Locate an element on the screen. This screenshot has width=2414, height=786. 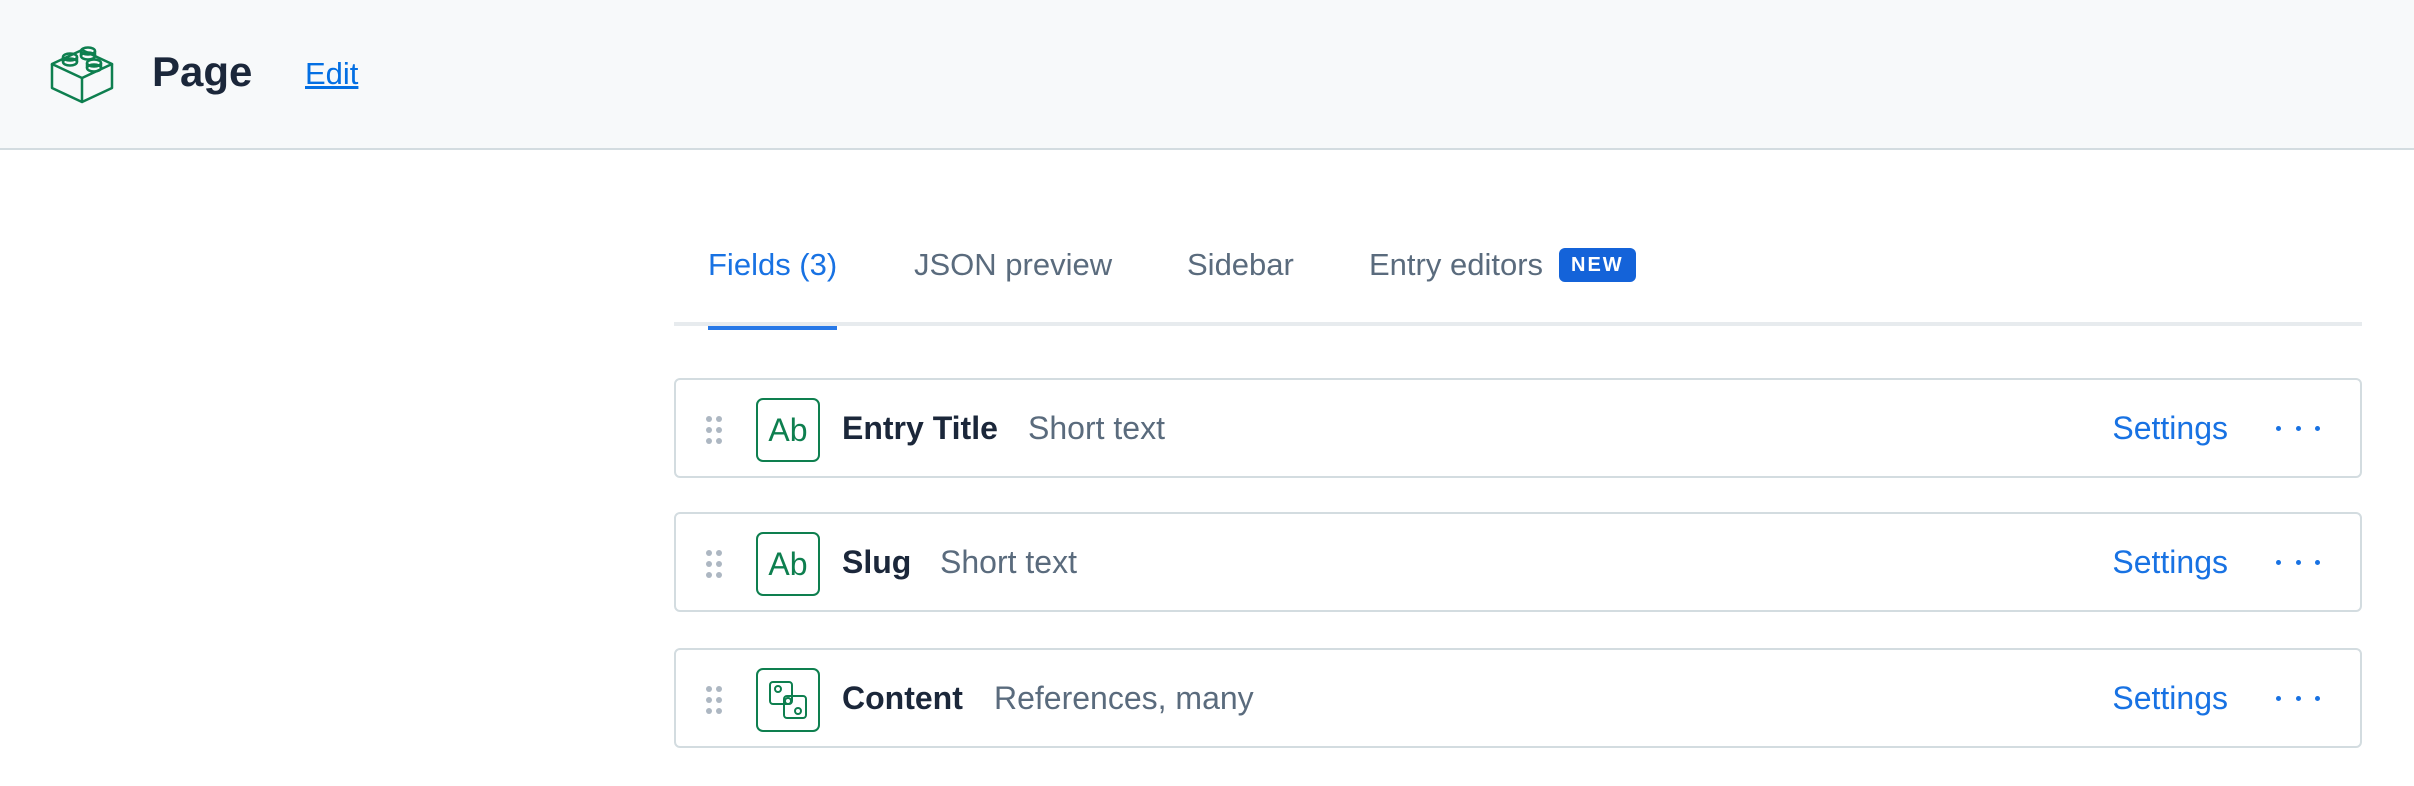
tab-json-preview: JSON preview is located at coordinates (1013, 278).